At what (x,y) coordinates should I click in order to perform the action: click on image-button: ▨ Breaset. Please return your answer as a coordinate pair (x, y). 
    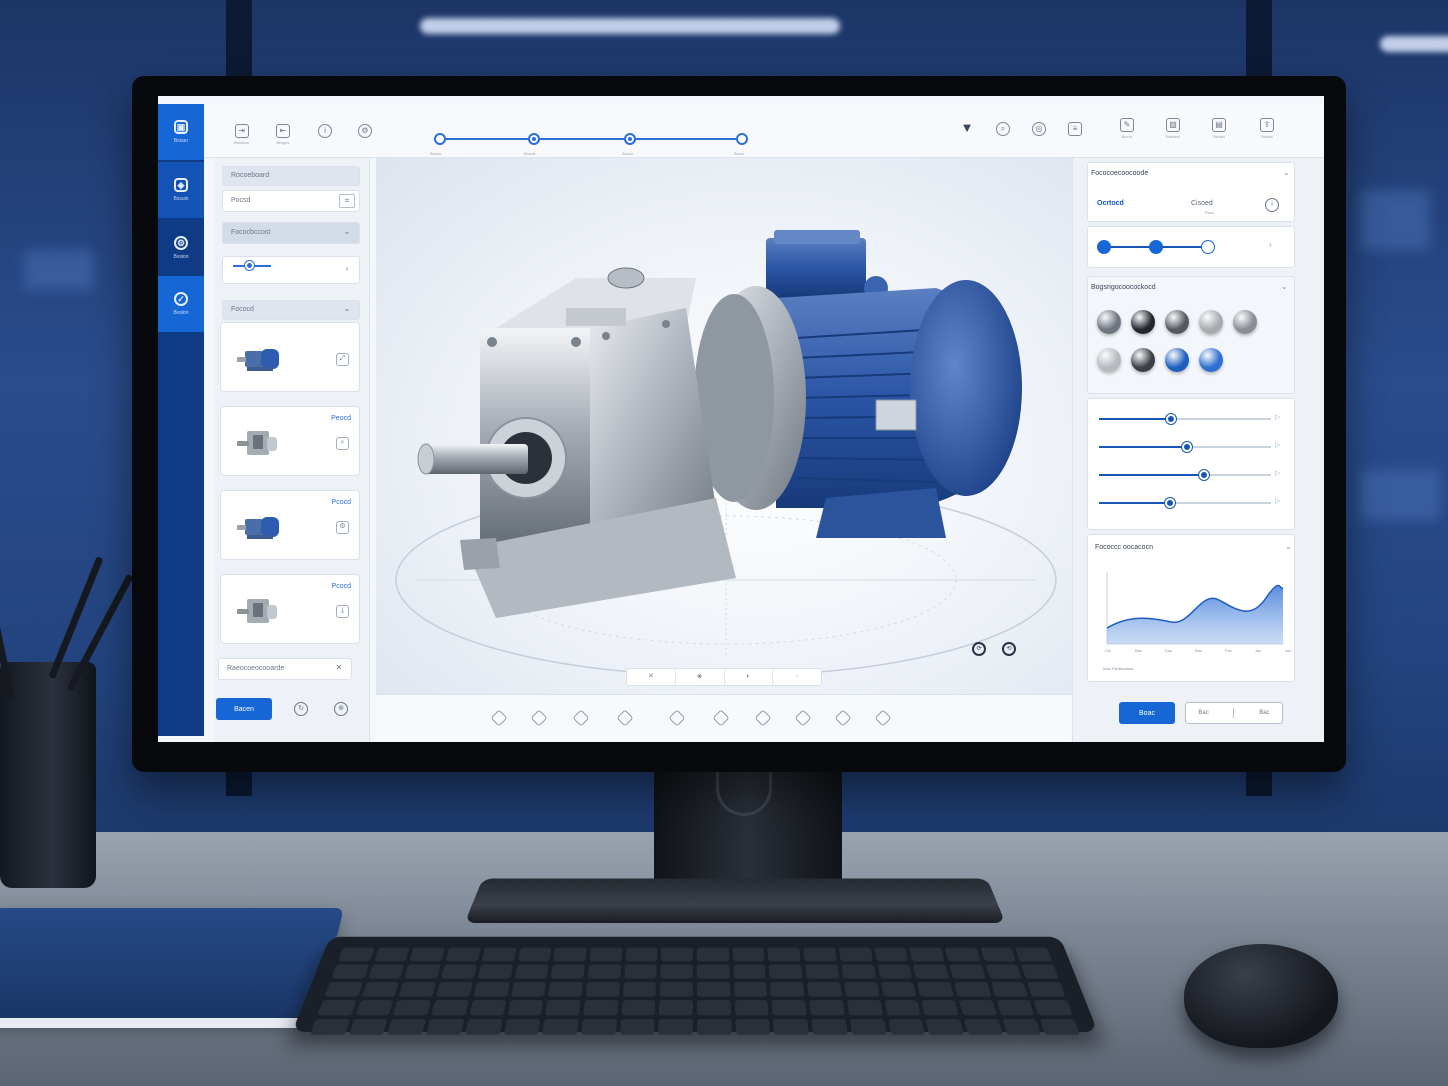
    Looking at the image, I should click on (1173, 128).